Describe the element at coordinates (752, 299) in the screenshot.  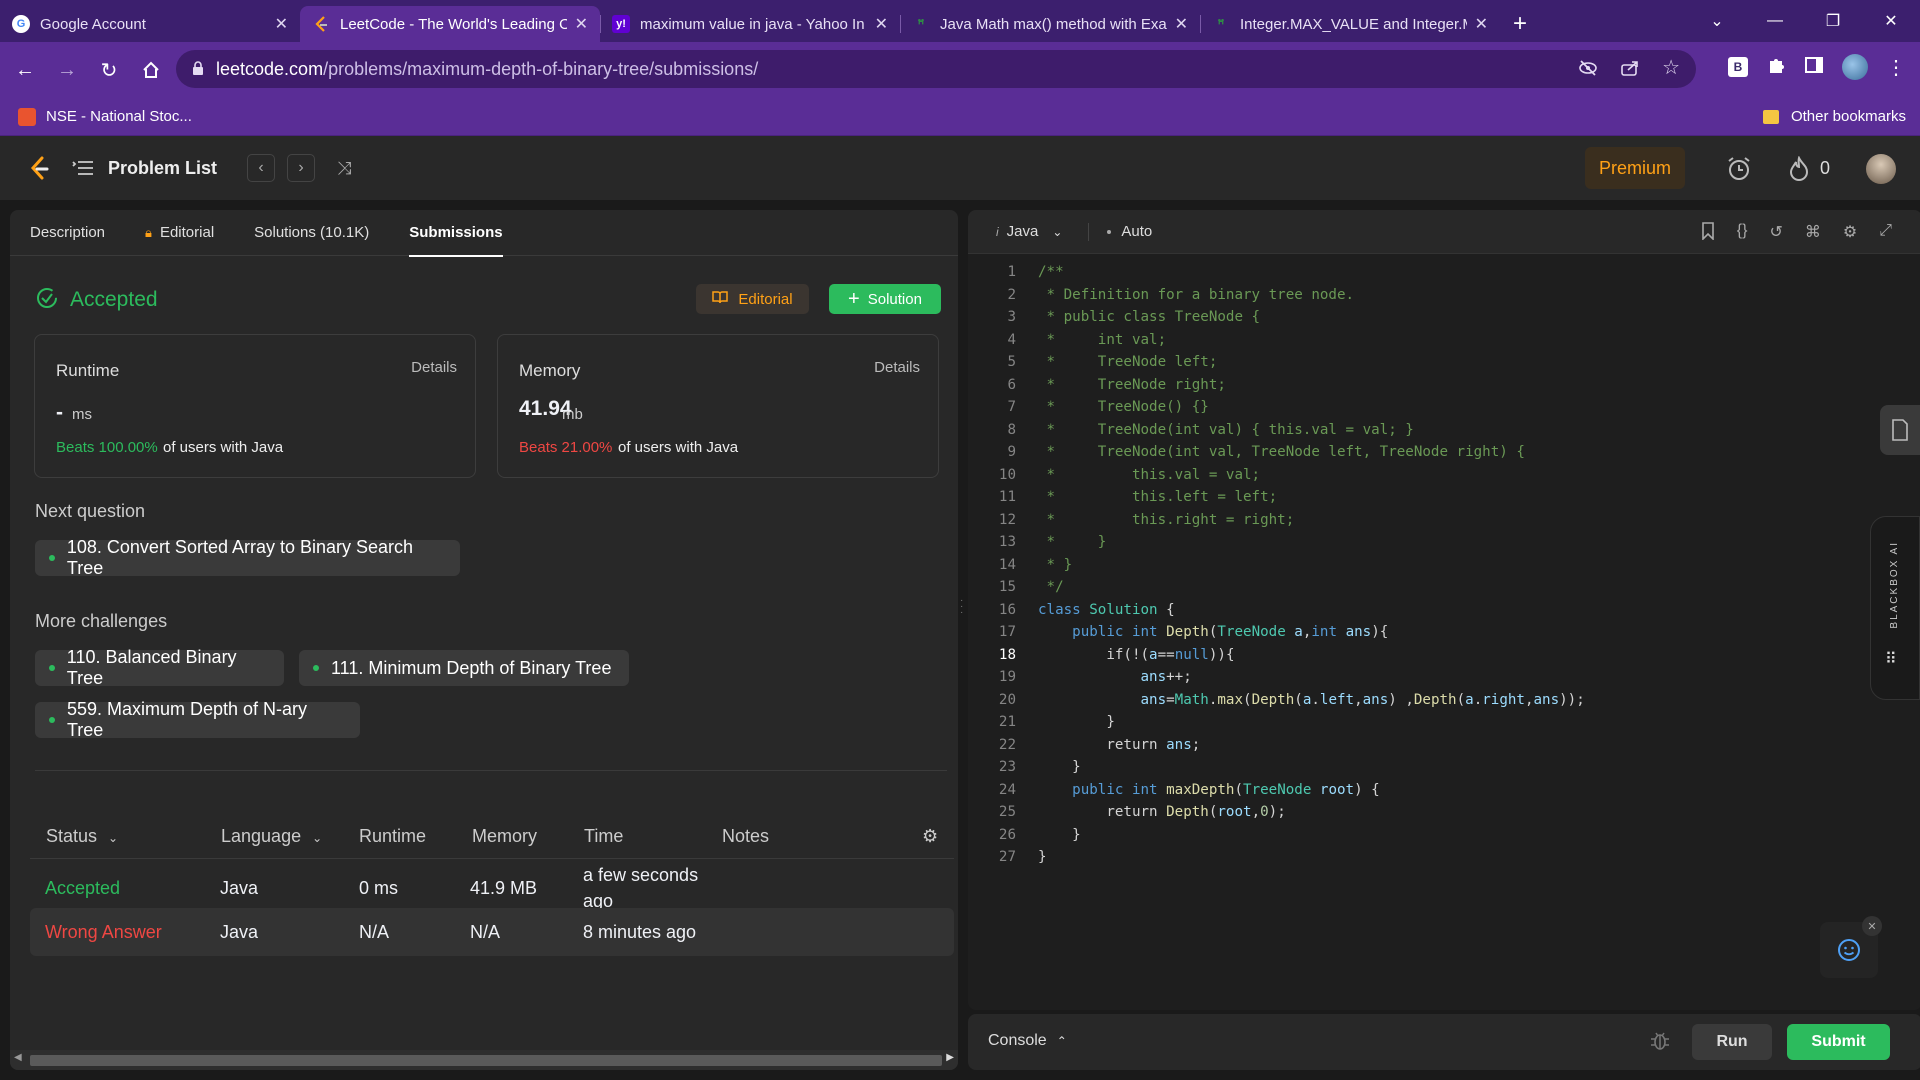
I see `editorial-button: Editorial` at that location.